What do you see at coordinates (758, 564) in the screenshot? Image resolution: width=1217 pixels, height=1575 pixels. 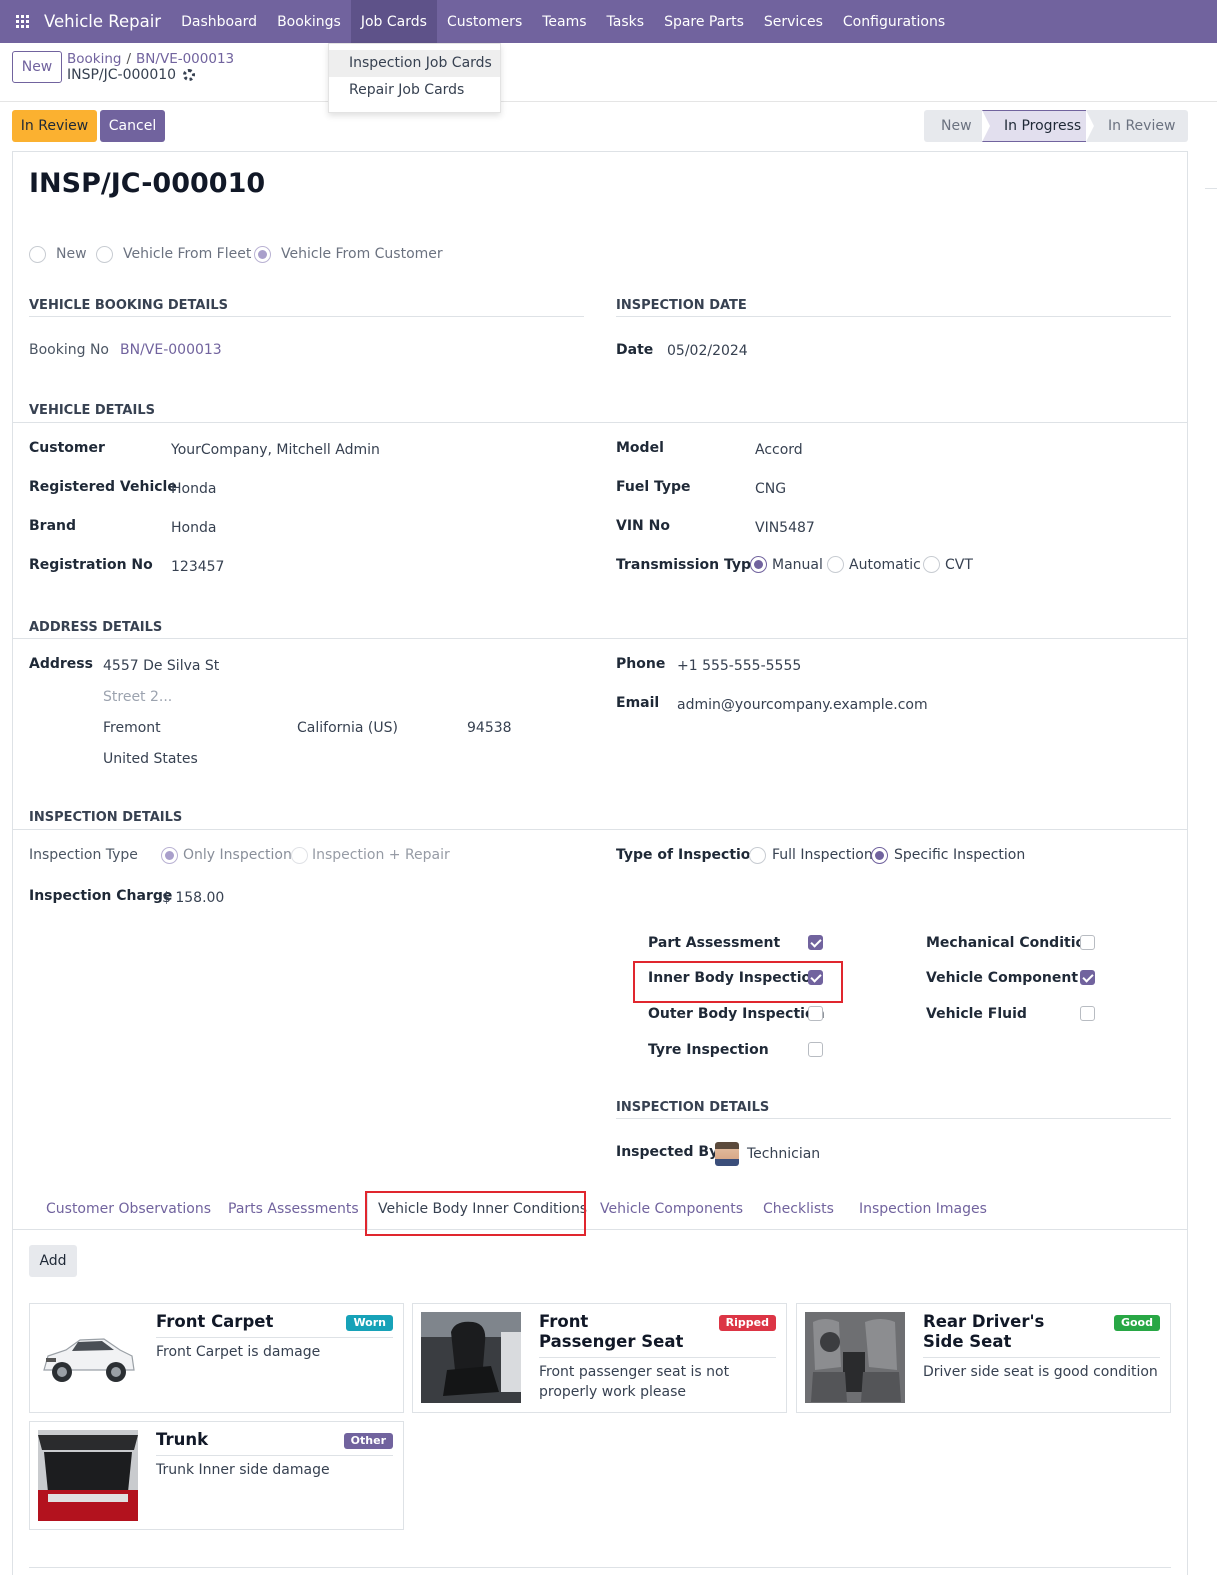 I see `transmission-manual-radio` at bounding box center [758, 564].